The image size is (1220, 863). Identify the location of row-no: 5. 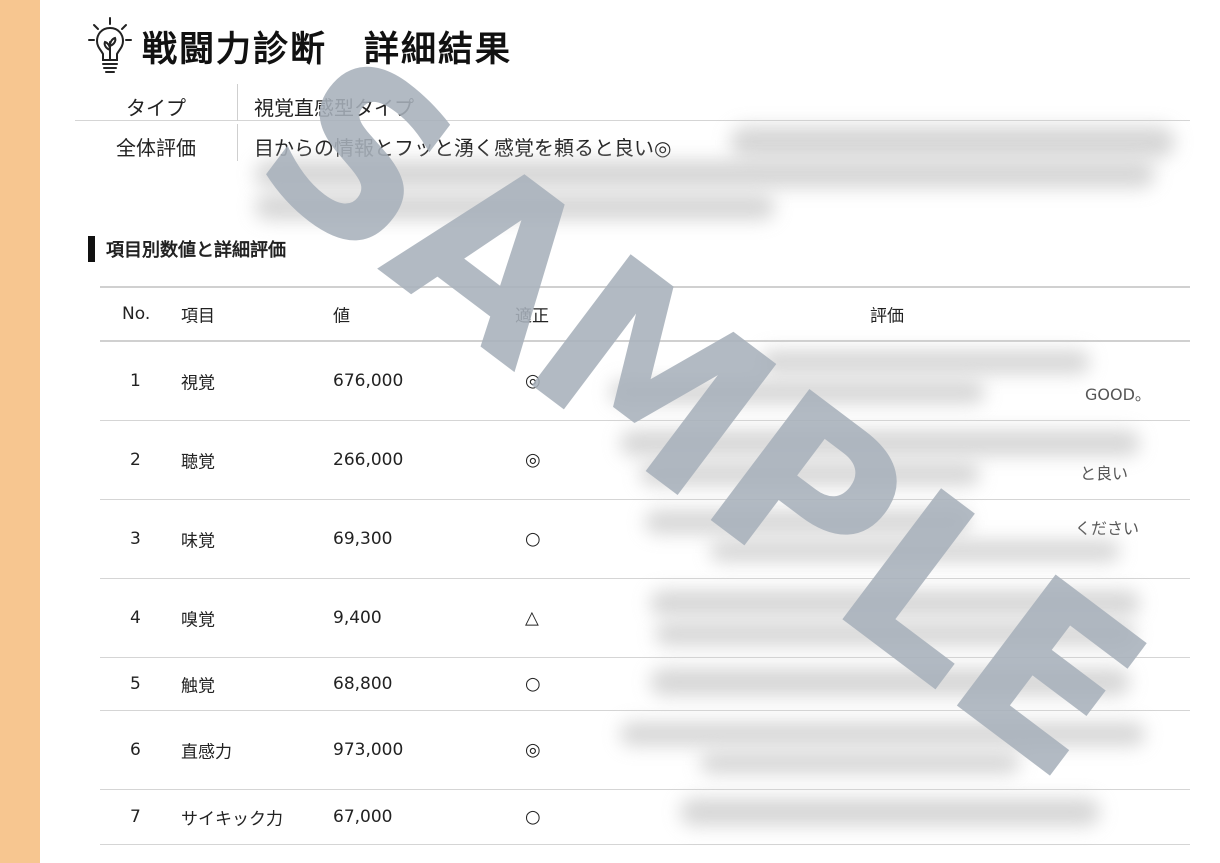
(135, 684).